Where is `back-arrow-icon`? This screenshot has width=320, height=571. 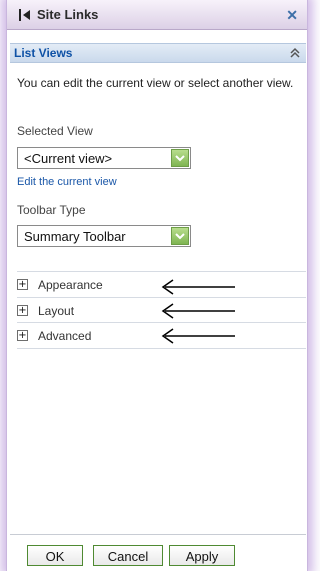
back-arrow-icon is located at coordinates (25, 15).